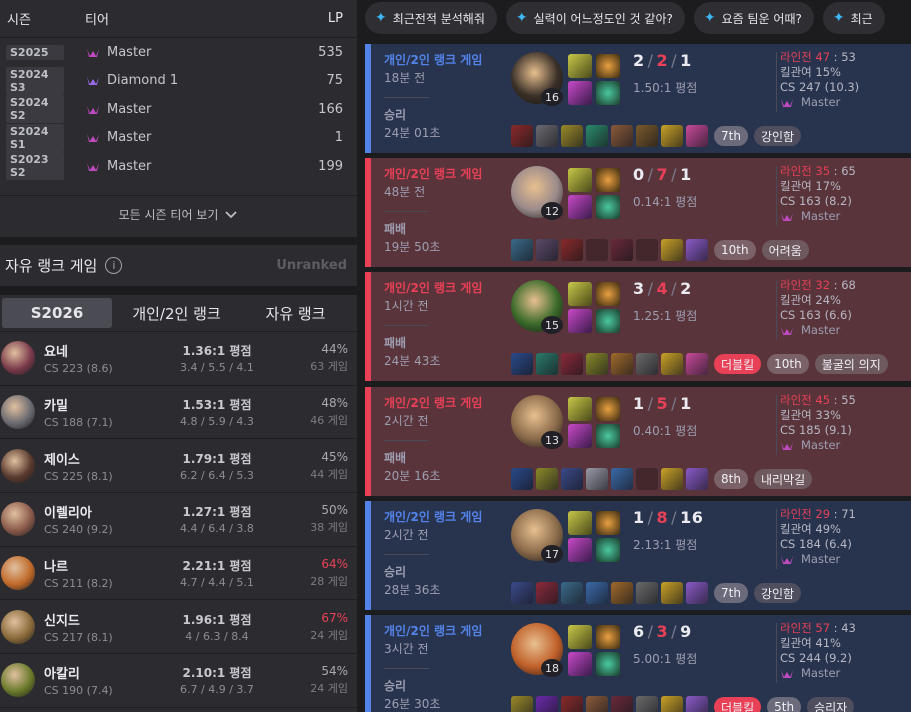 The image size is (911, 712). What do you see at coordinates (552, 440) in the screenshot?
I see `champion-level: 13` at bounding box center [552, 440].